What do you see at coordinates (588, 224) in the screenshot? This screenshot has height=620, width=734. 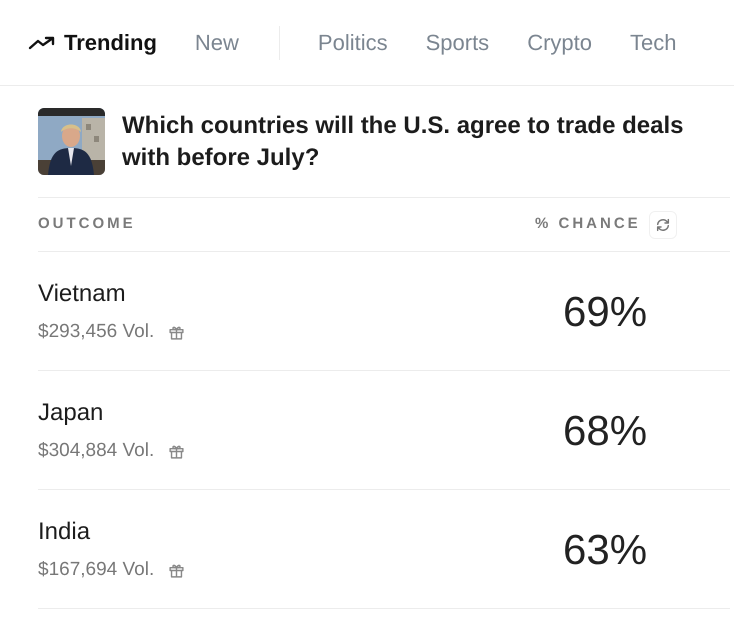 I see `column-header: % CHANCE` at bounding box center [588, 224].